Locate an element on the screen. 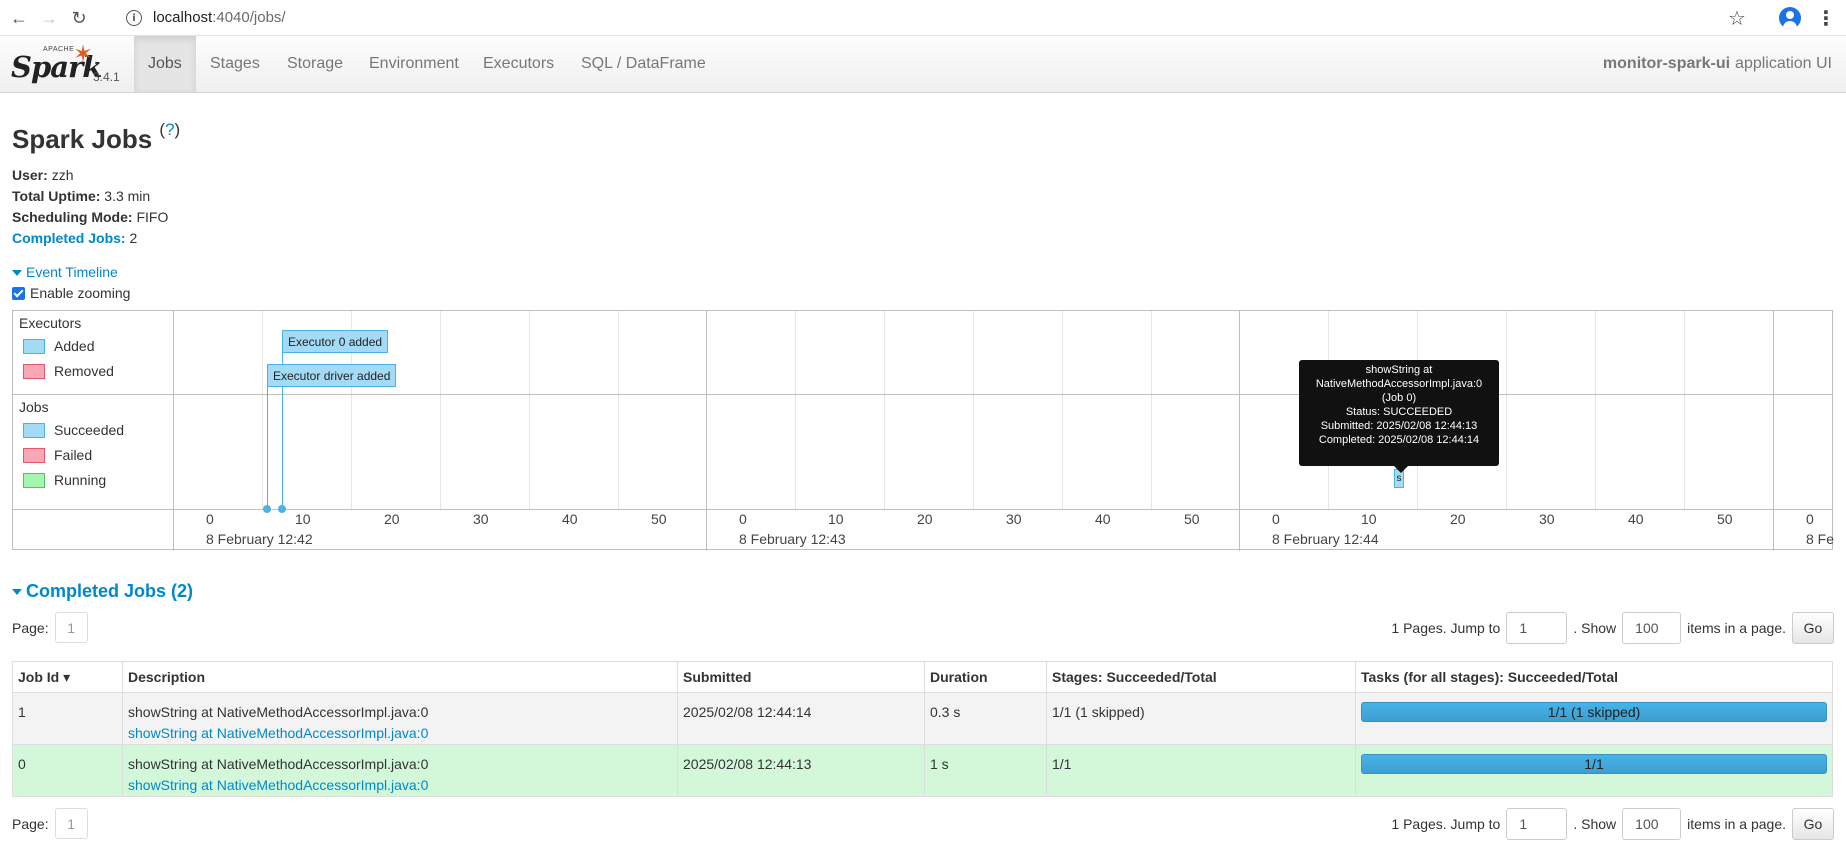 Image resolution: width=1846 pixels, height=852 pixels. event-timeline-toggle: Event Timeline is located at coordinates (65, 272).